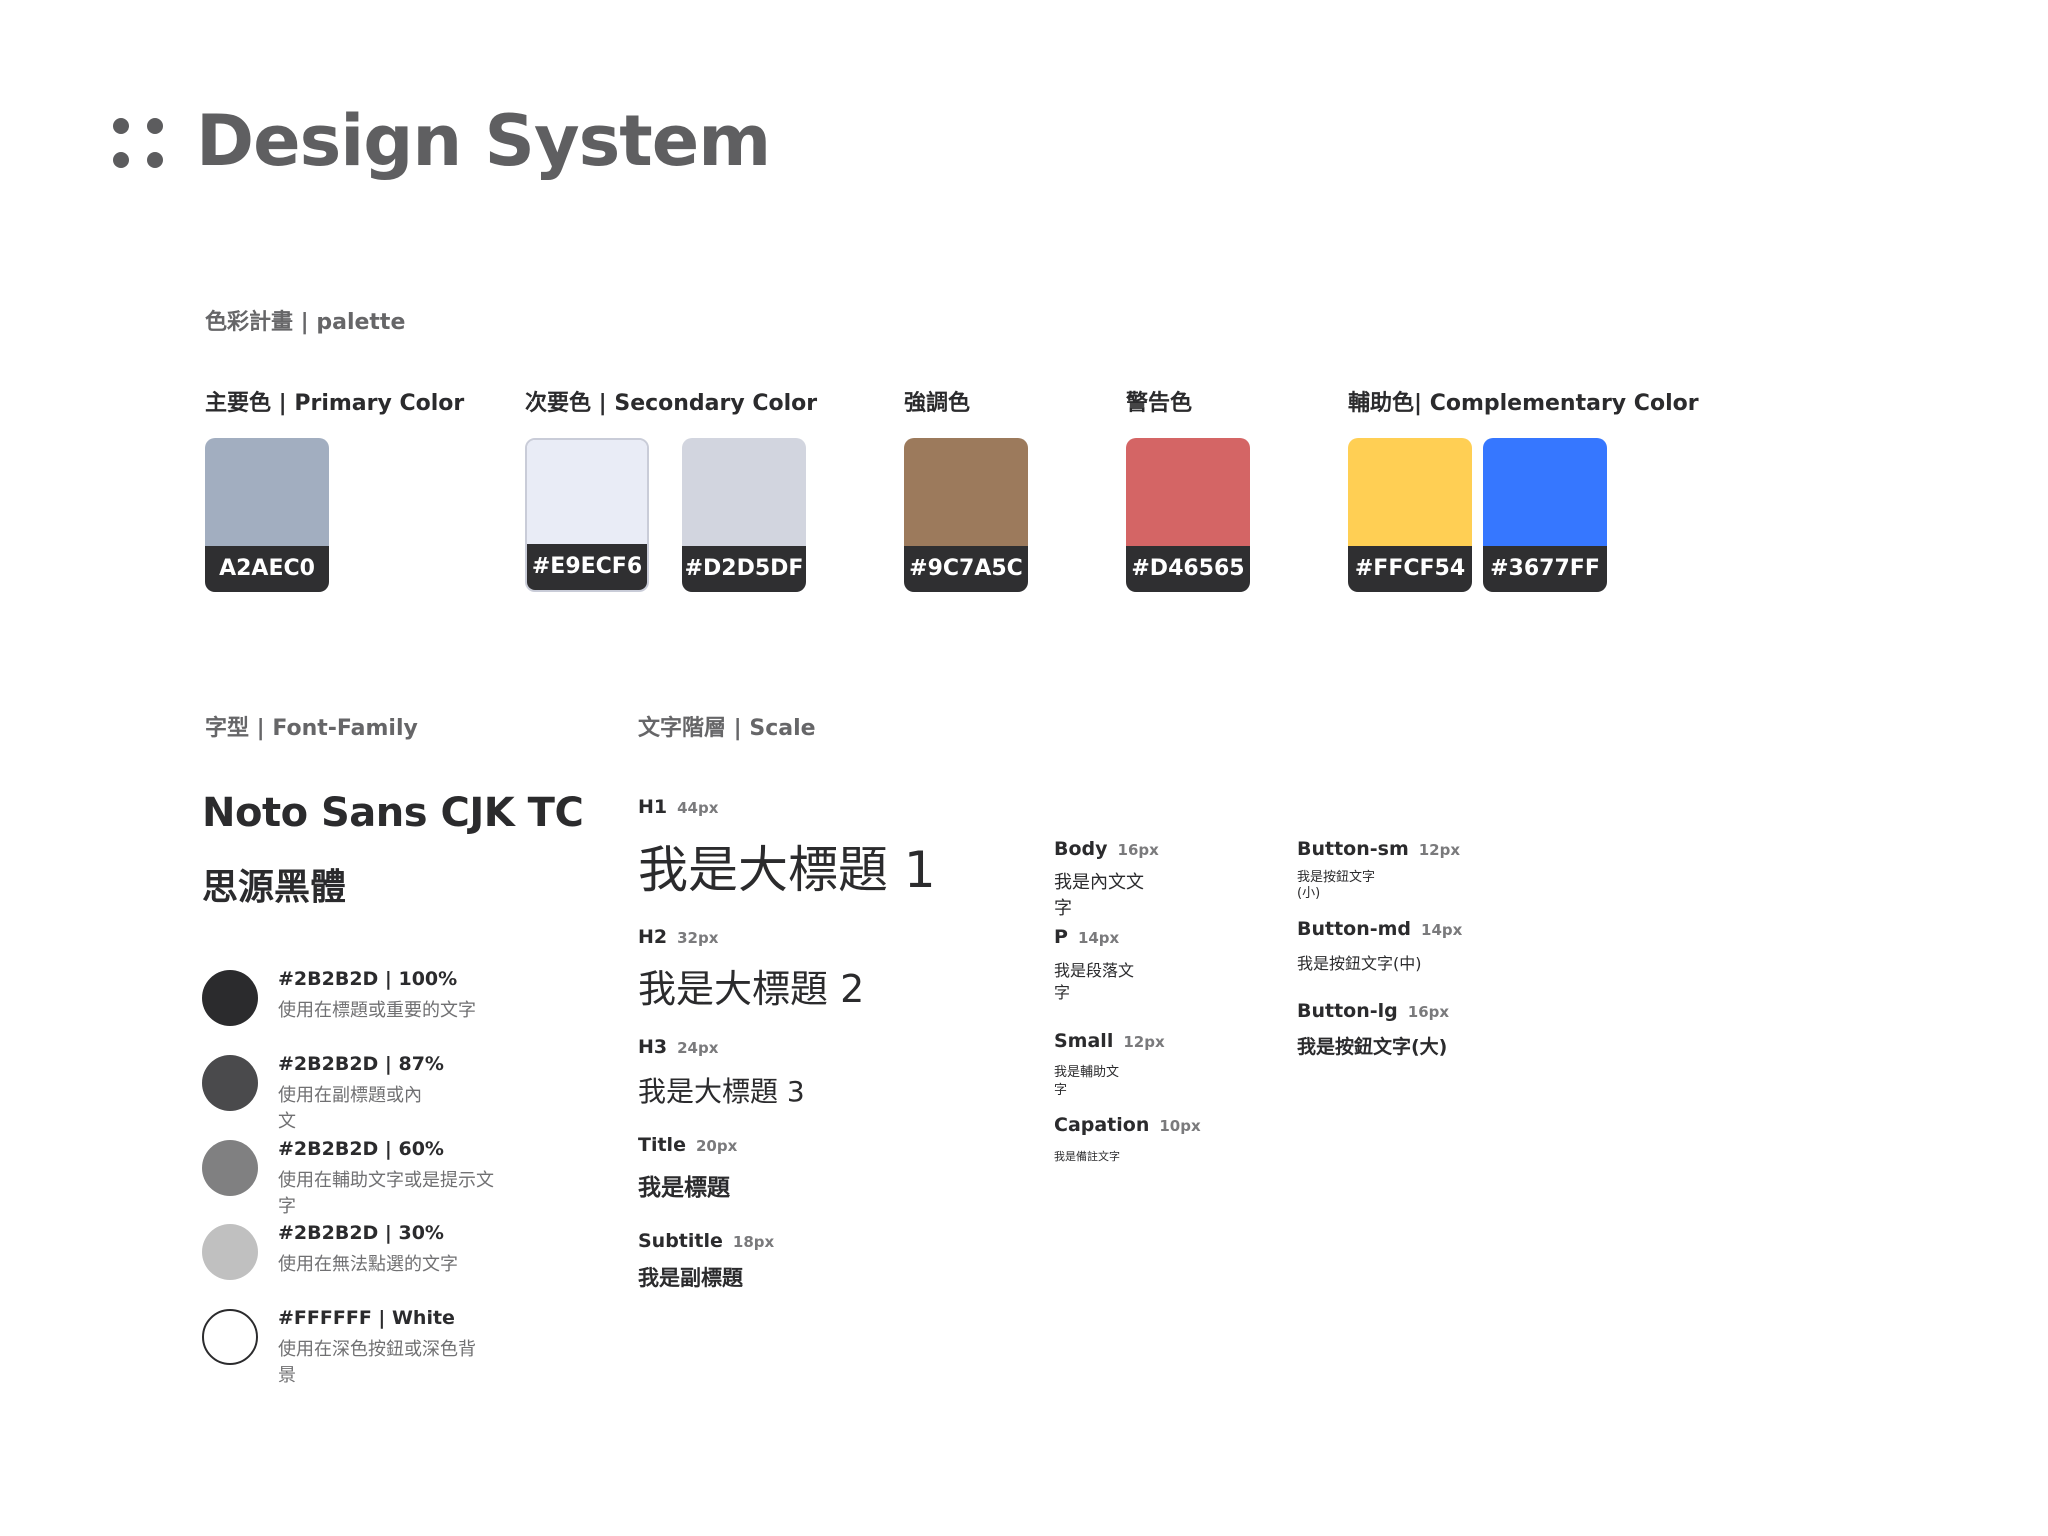 This screenshot has width=2048, height=1536. Describe the element at coordinates (1410, 515) in the screenshot. I see `color-swatch-complementary-1: #FFCF54` at that location.